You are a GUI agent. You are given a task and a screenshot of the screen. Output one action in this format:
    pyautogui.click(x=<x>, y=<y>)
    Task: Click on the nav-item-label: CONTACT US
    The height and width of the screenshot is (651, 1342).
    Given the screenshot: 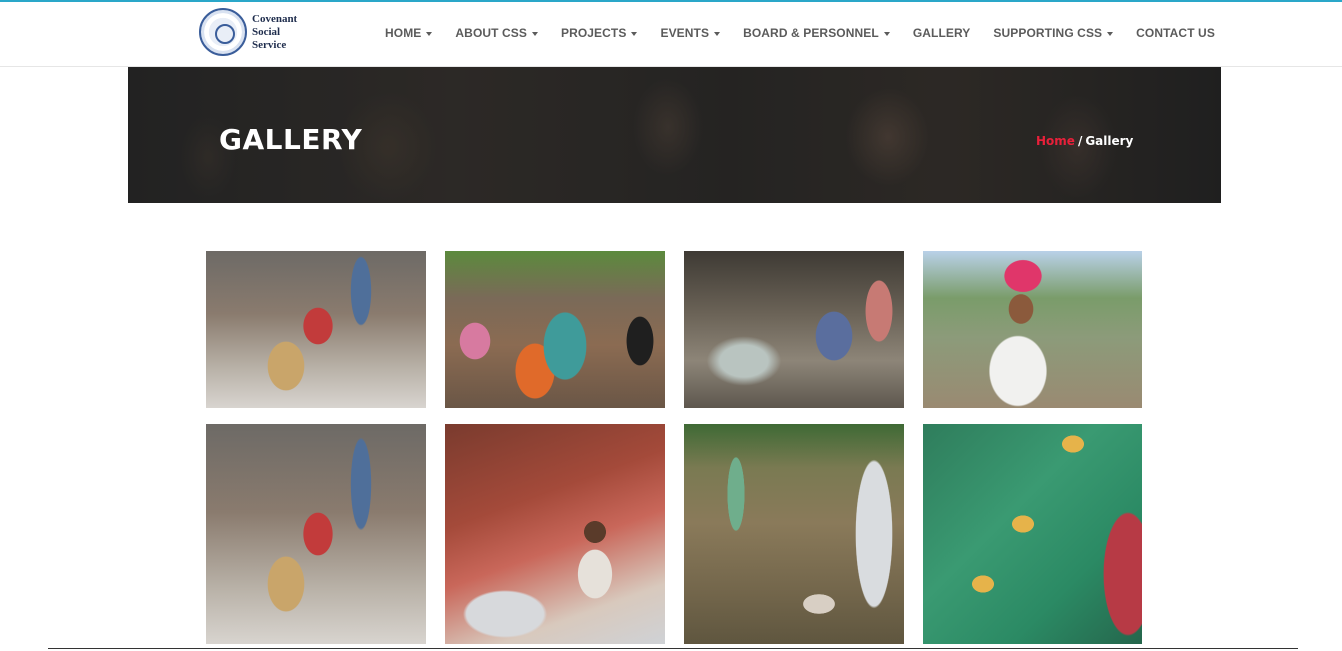 What is the action you would take?
    pyautogui.click(x=1175, y=33)
    